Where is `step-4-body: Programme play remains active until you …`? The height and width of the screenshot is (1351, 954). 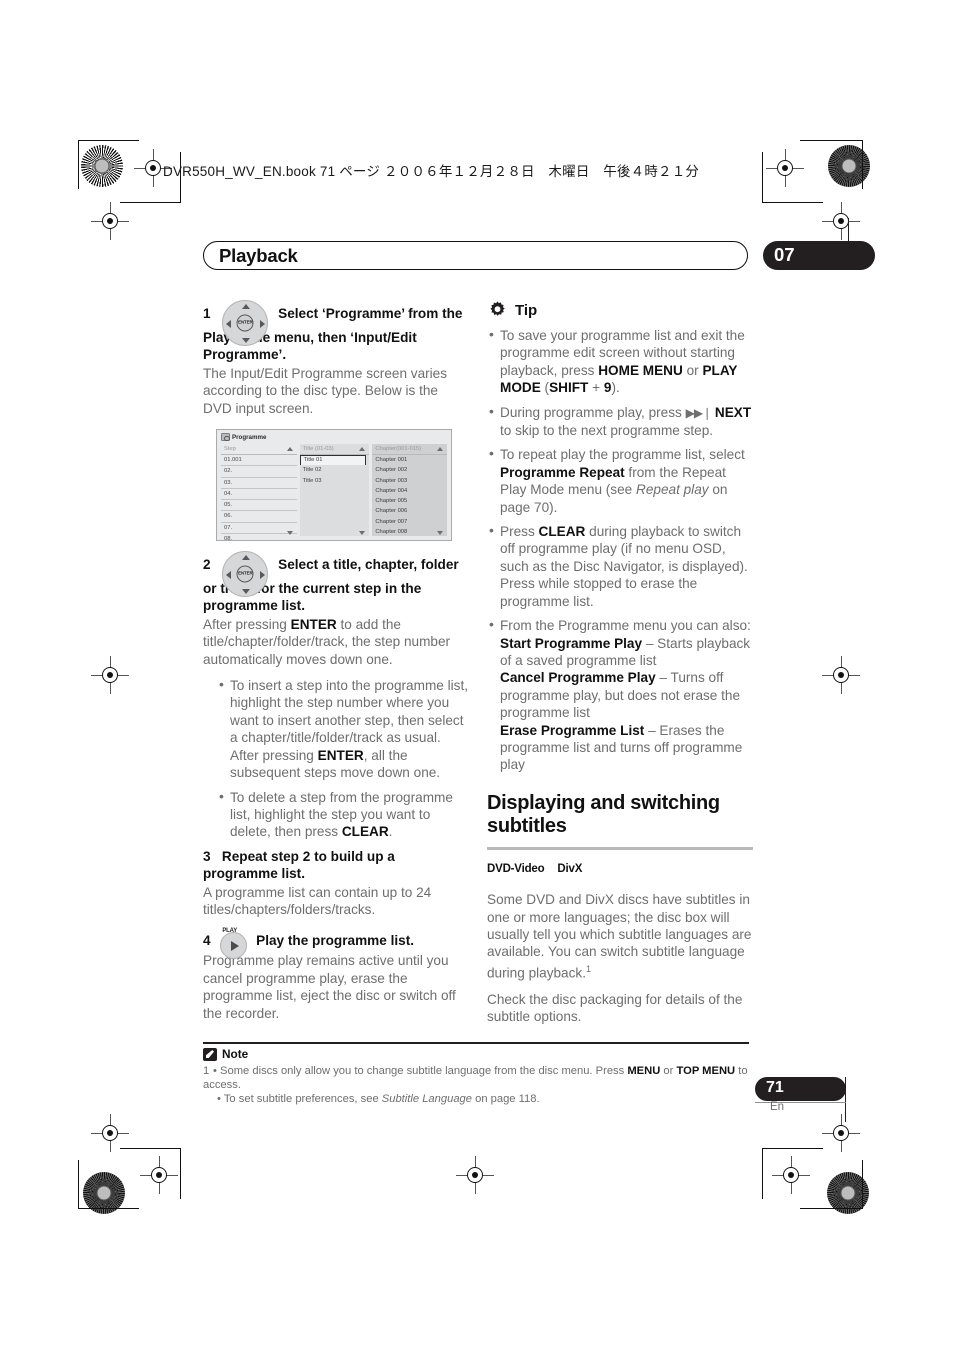
step-4-body: Programme play remains active until you … is located at coordinates (329, 987).